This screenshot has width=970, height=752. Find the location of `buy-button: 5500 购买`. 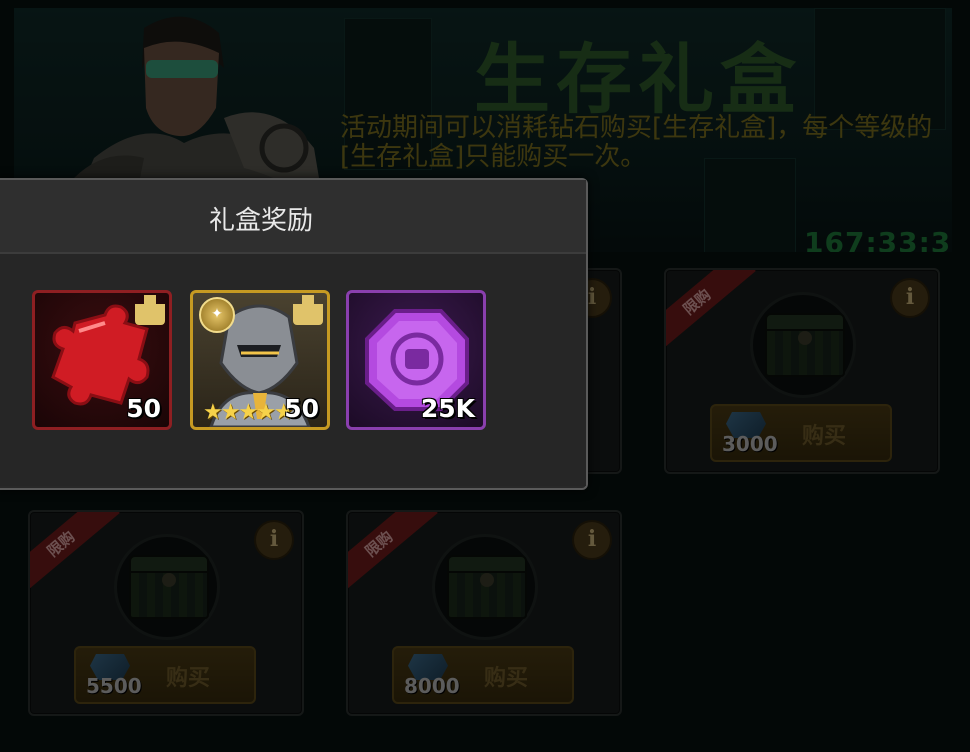

buy-button: 5500 购买 is located at coordinates (165, 675).